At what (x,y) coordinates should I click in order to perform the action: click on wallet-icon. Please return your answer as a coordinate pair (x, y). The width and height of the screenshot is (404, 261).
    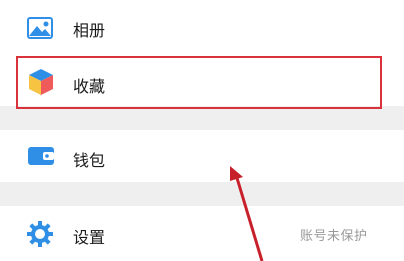
    Looking at the image, I should click on (41, 158).